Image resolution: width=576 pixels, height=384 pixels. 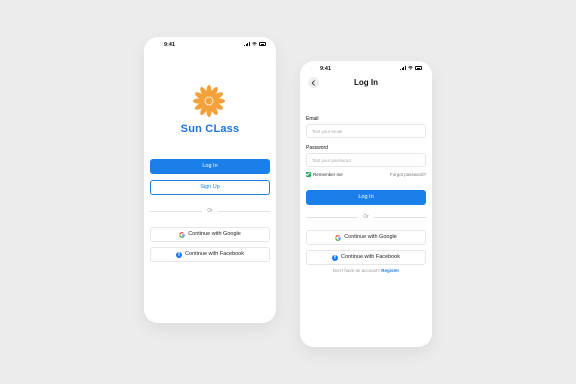 I want to click on sun-logo-icon, so click(x=209, y=101).